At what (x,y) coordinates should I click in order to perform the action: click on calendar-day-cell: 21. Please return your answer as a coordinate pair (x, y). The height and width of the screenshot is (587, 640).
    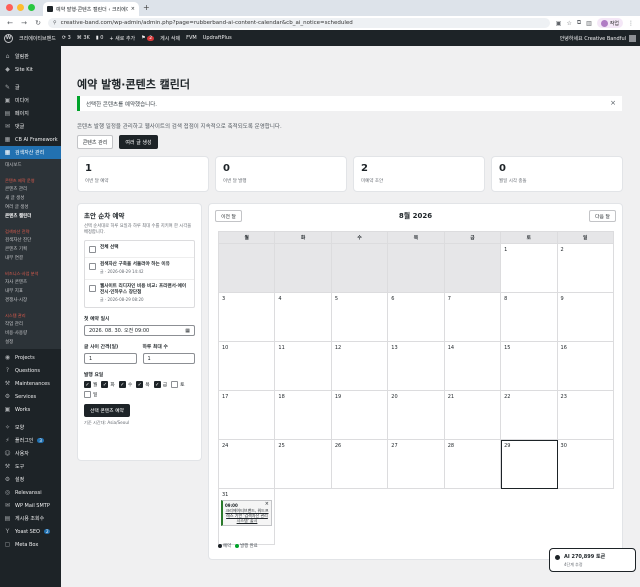
    Looking at the image, I should click on (473, 415).